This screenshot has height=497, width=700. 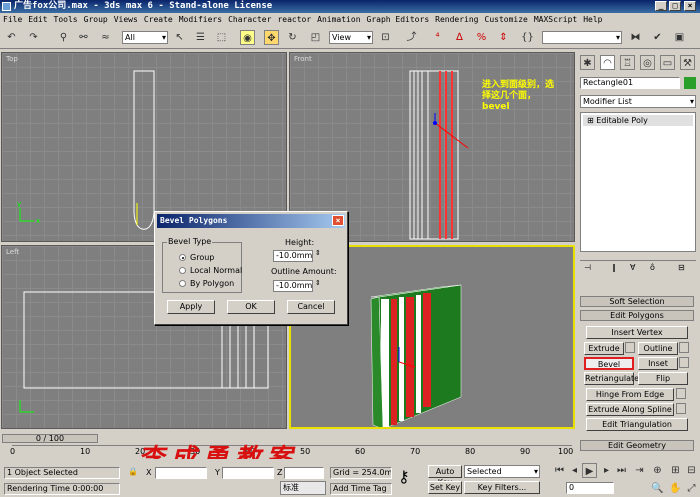 What do you see at coordinates (247, 37) in the screenshot?
I see `window-crossing-icon: ◉` at bounding box center [247, 37].